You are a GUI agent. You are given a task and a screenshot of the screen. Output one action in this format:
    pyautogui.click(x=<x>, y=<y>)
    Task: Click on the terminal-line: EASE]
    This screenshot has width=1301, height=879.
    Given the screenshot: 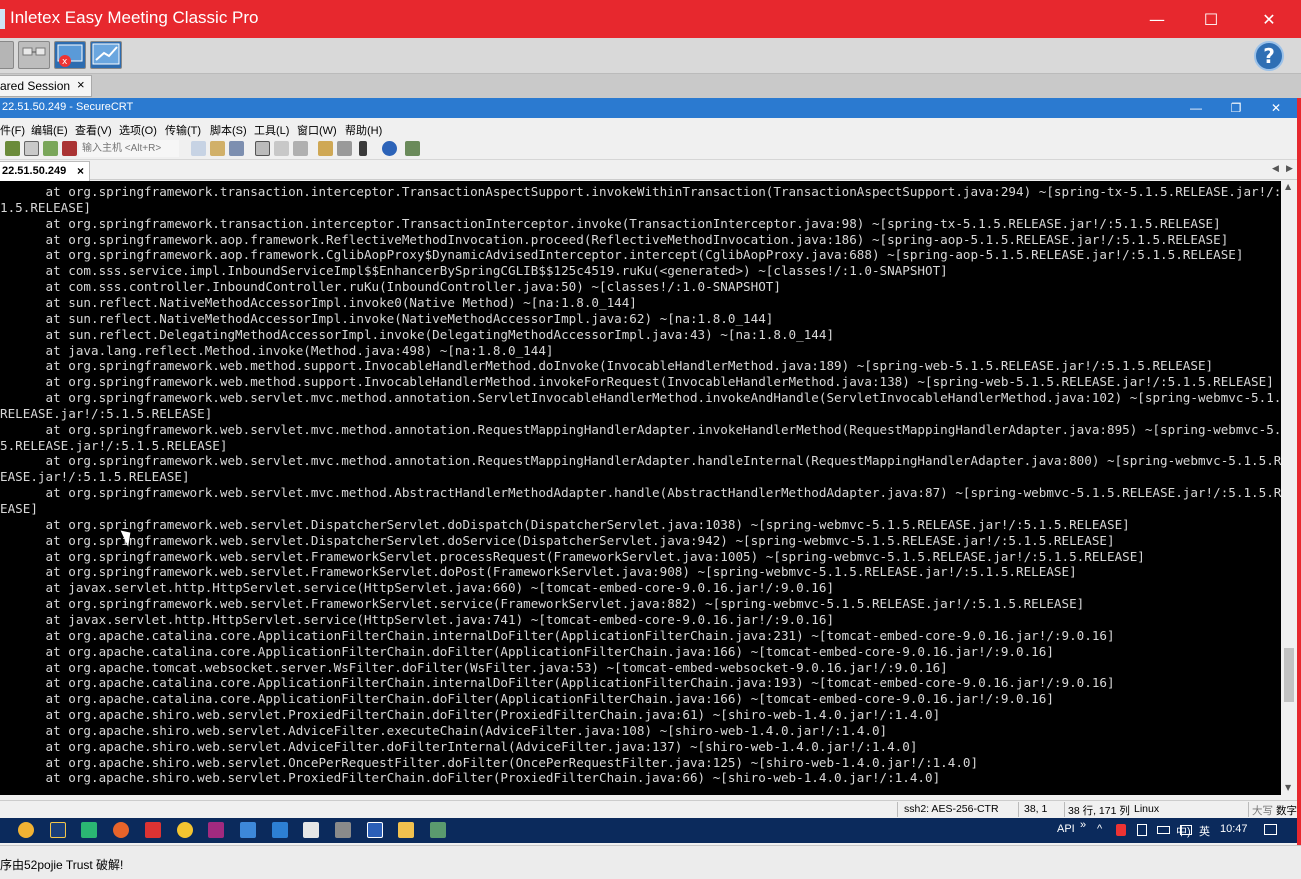 What is the action you would take?
    pyautogui.click(x=19, y=508)
    